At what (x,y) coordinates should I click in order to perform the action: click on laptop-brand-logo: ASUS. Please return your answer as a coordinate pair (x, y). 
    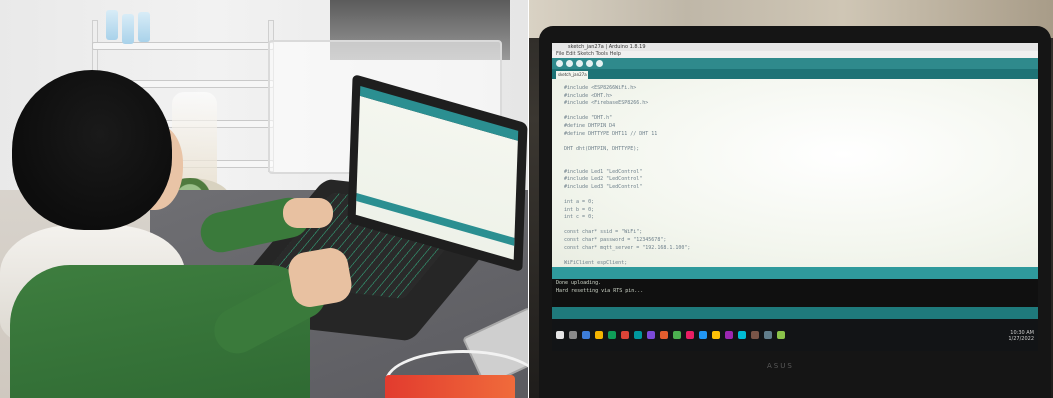
    Looking at the image, I should click on (780, 366).